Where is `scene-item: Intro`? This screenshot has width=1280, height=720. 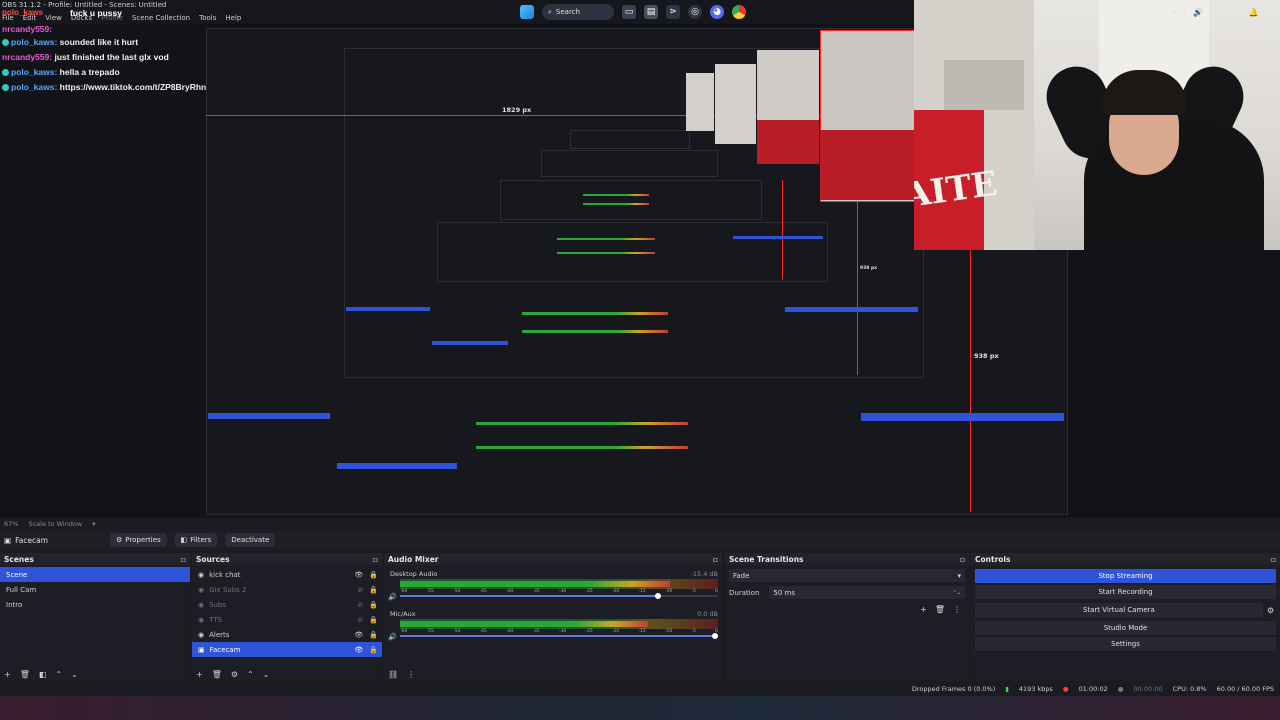
scene-item: Intro is located at coordinates (95, 604).